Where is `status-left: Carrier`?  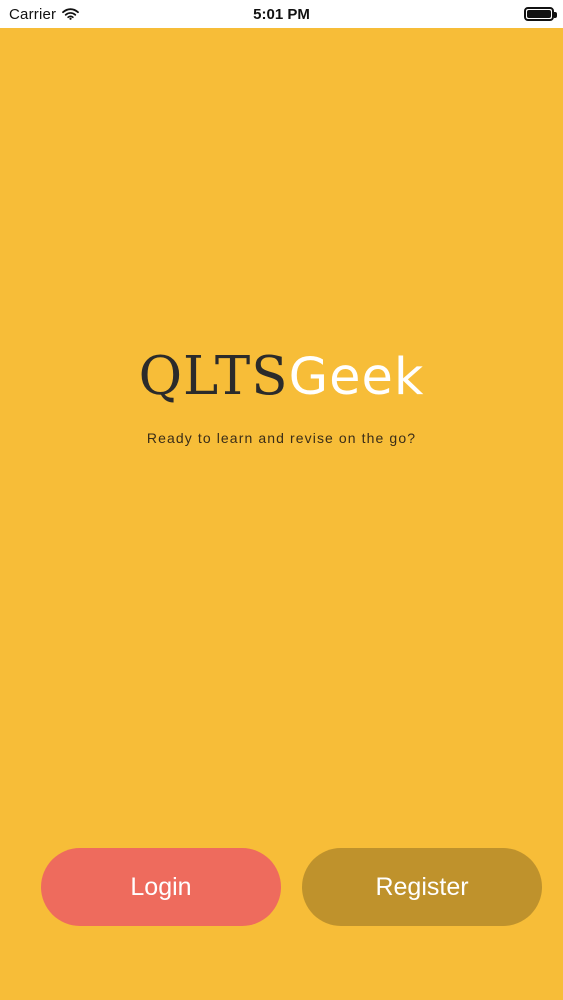 status-left: Carrier is located at coordinates (44, 14).